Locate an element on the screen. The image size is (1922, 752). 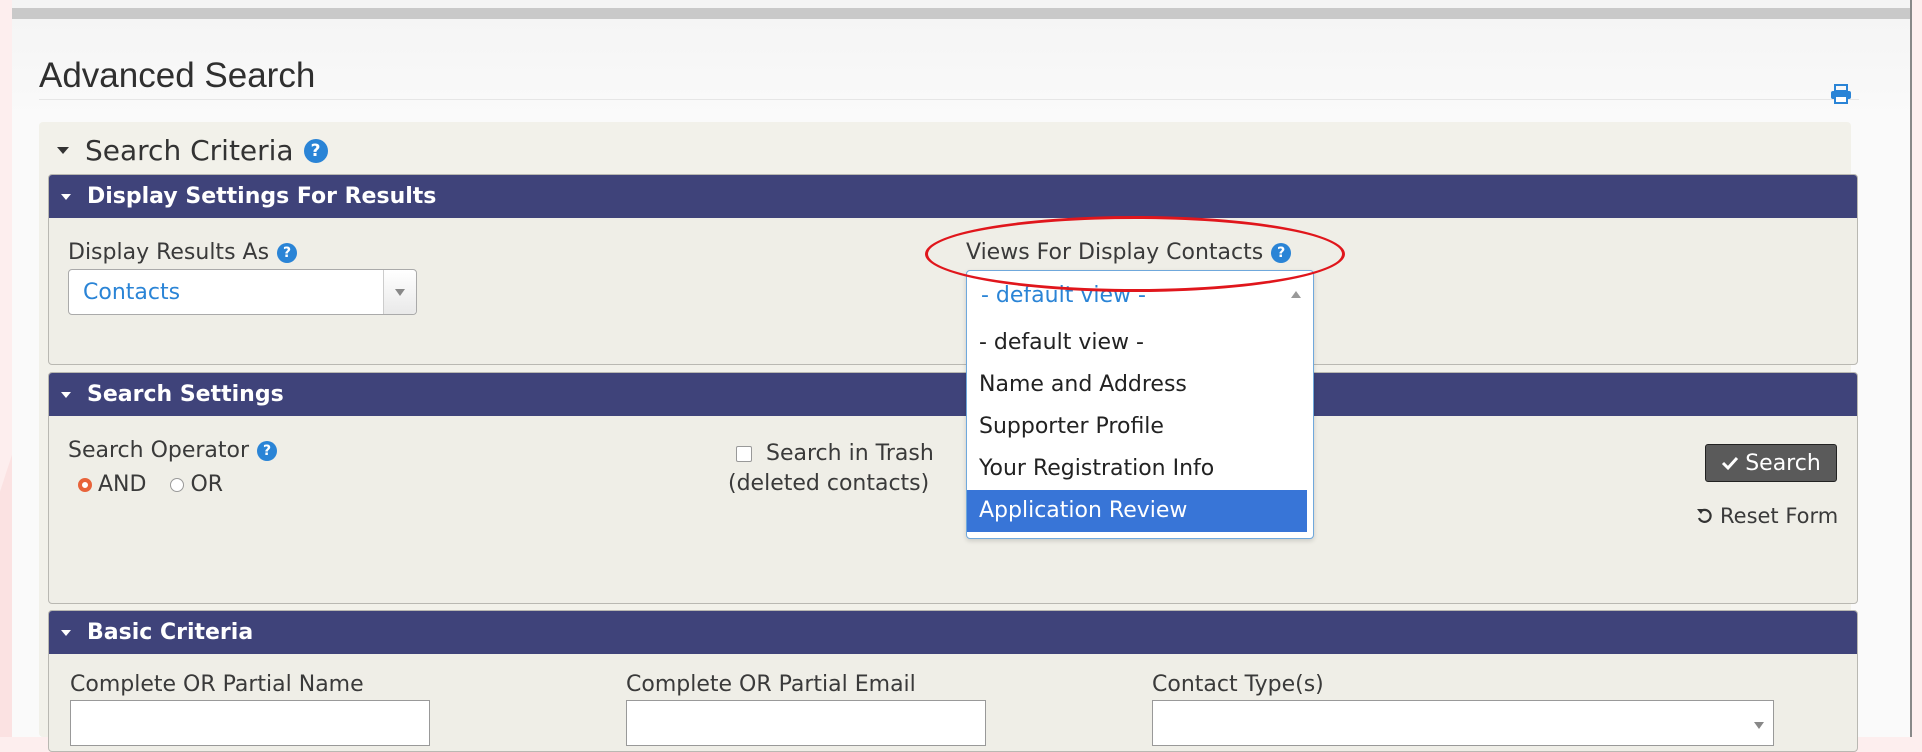
views-option: - default view - is located at coordinates (1137, 343).